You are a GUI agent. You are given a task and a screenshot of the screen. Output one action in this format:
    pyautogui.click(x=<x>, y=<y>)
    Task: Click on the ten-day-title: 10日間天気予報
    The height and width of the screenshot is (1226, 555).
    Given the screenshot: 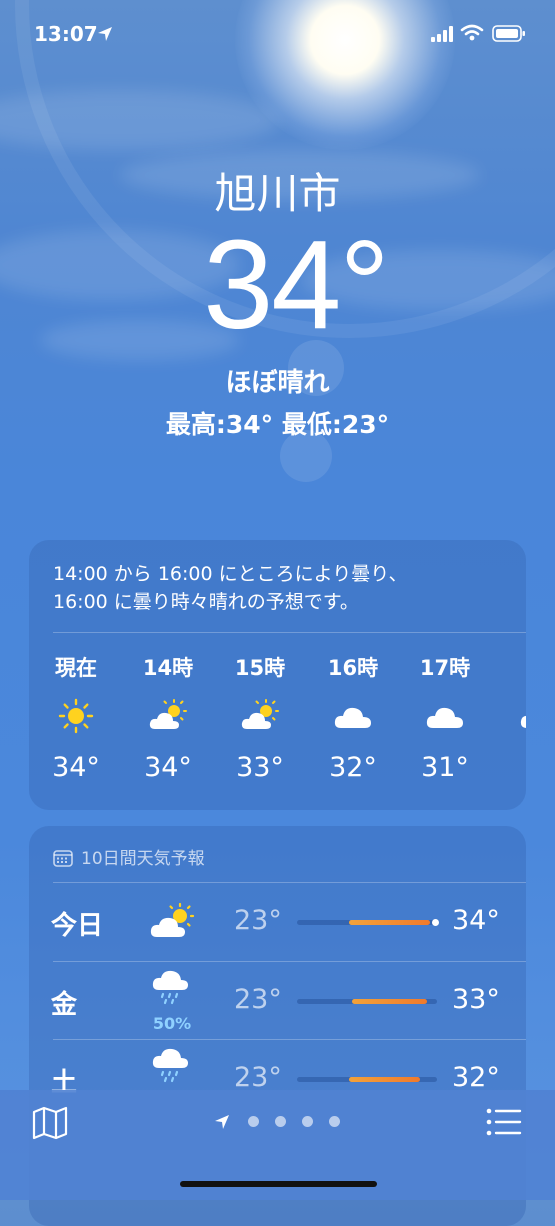 What is the action you would take?
    pyautogui.click(x=143, y=859)
    